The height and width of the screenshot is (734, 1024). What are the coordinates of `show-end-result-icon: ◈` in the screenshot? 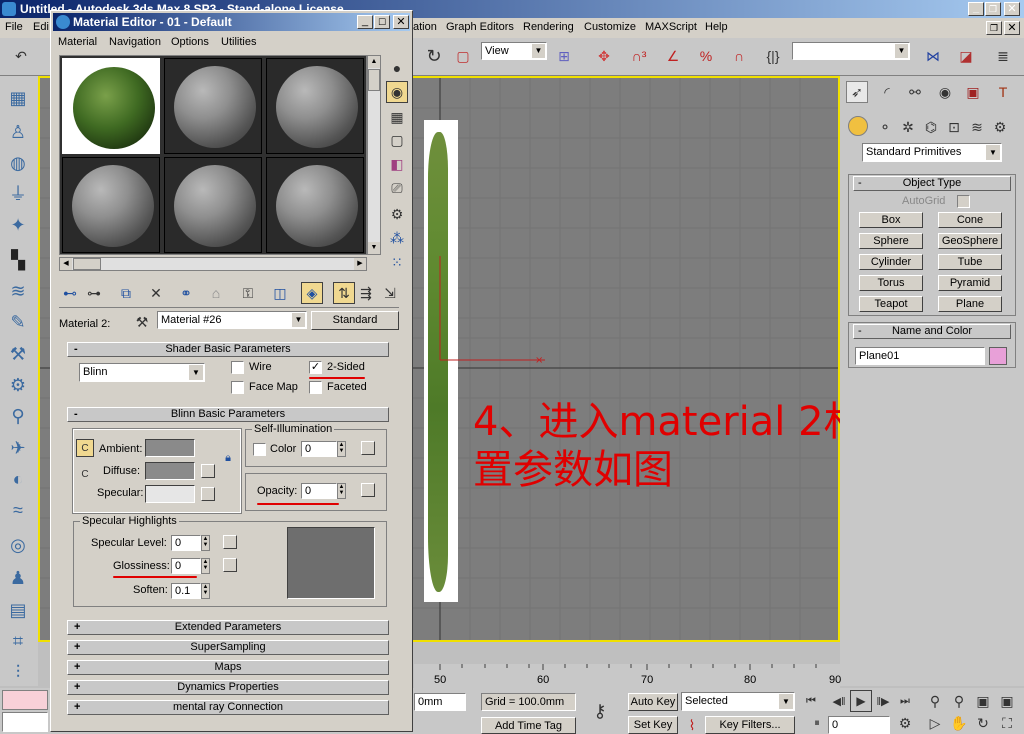 It's located at (312, 293).